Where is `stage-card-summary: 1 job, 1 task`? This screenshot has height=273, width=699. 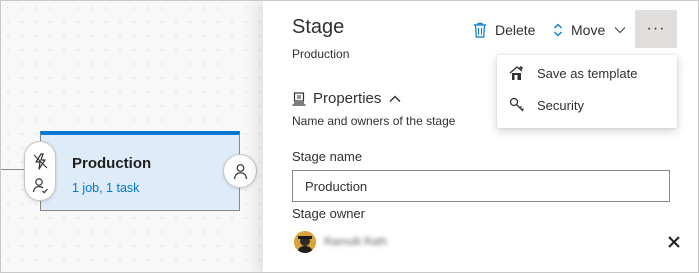 stage-card-summary: 1 job, 1 task is located at coordinates (105, 188).